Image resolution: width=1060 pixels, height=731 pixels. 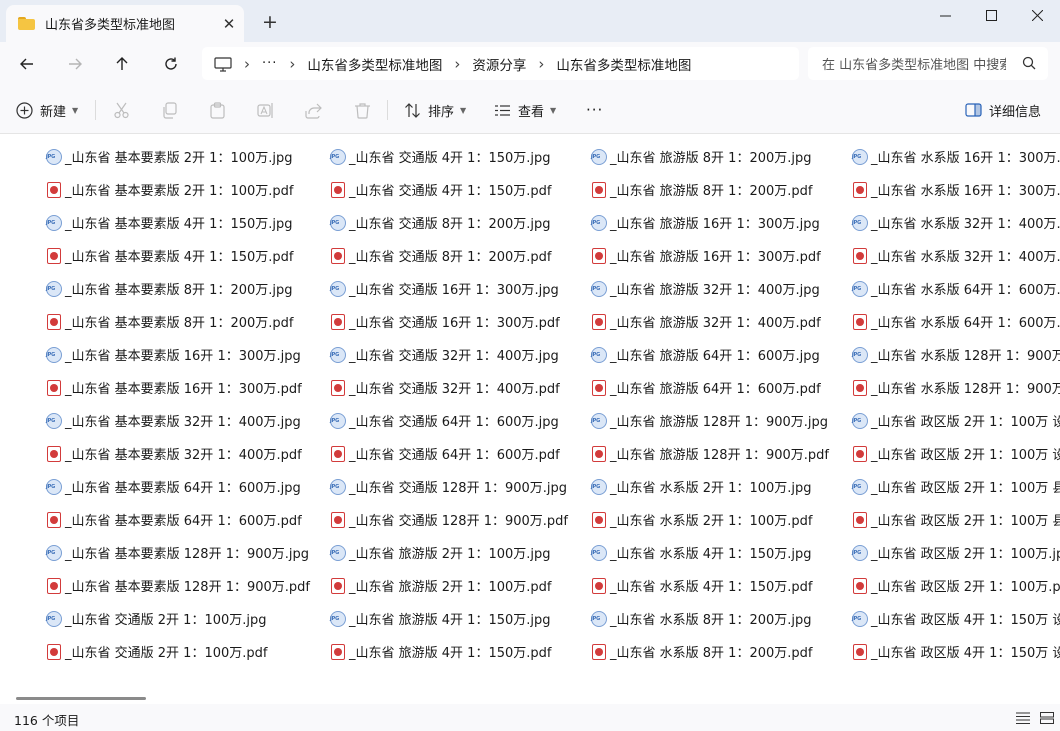 What do you see at coordinates (178, 288) in the screenshot?
I see `file-item: _山东省 基本要素版 8开 1：200万.jpg` at bounding box center [178, 288].